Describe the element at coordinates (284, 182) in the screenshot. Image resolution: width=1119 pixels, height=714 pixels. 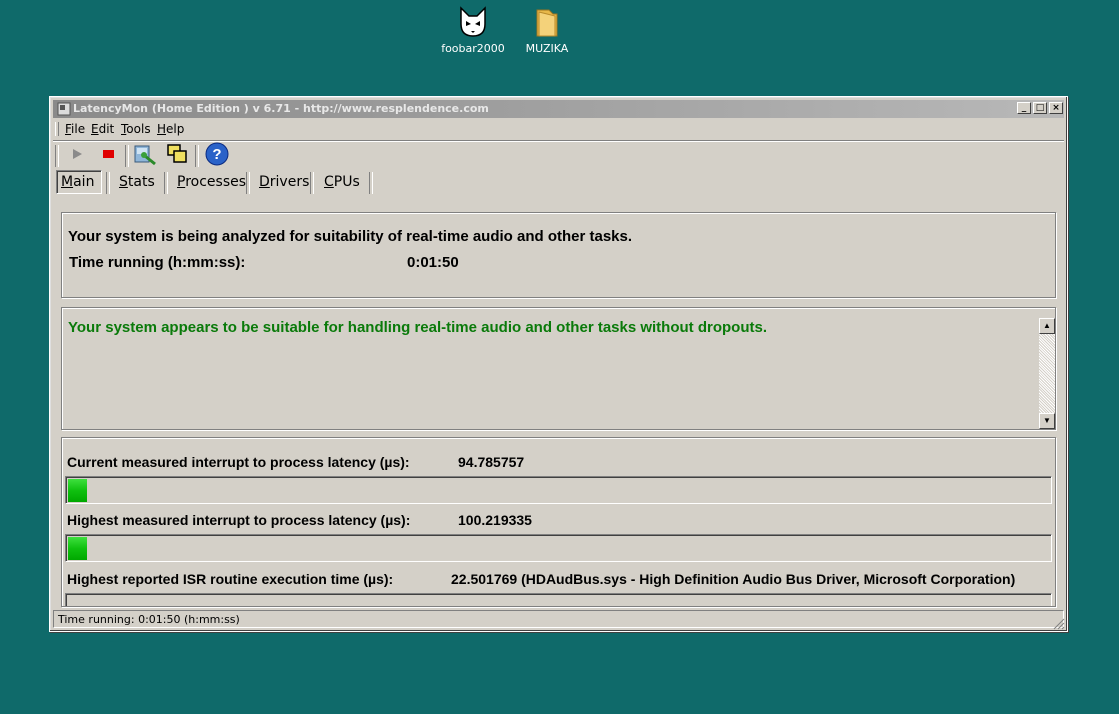
I see `tab-drivers: Drivers` at that location.